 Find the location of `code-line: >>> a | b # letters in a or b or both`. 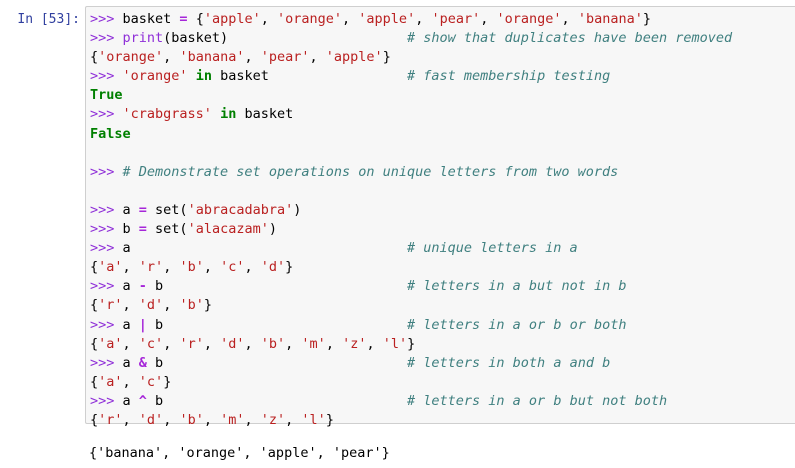

code-line: >>> a | b # letters in a or b or both is located at coordinates (411, 325).